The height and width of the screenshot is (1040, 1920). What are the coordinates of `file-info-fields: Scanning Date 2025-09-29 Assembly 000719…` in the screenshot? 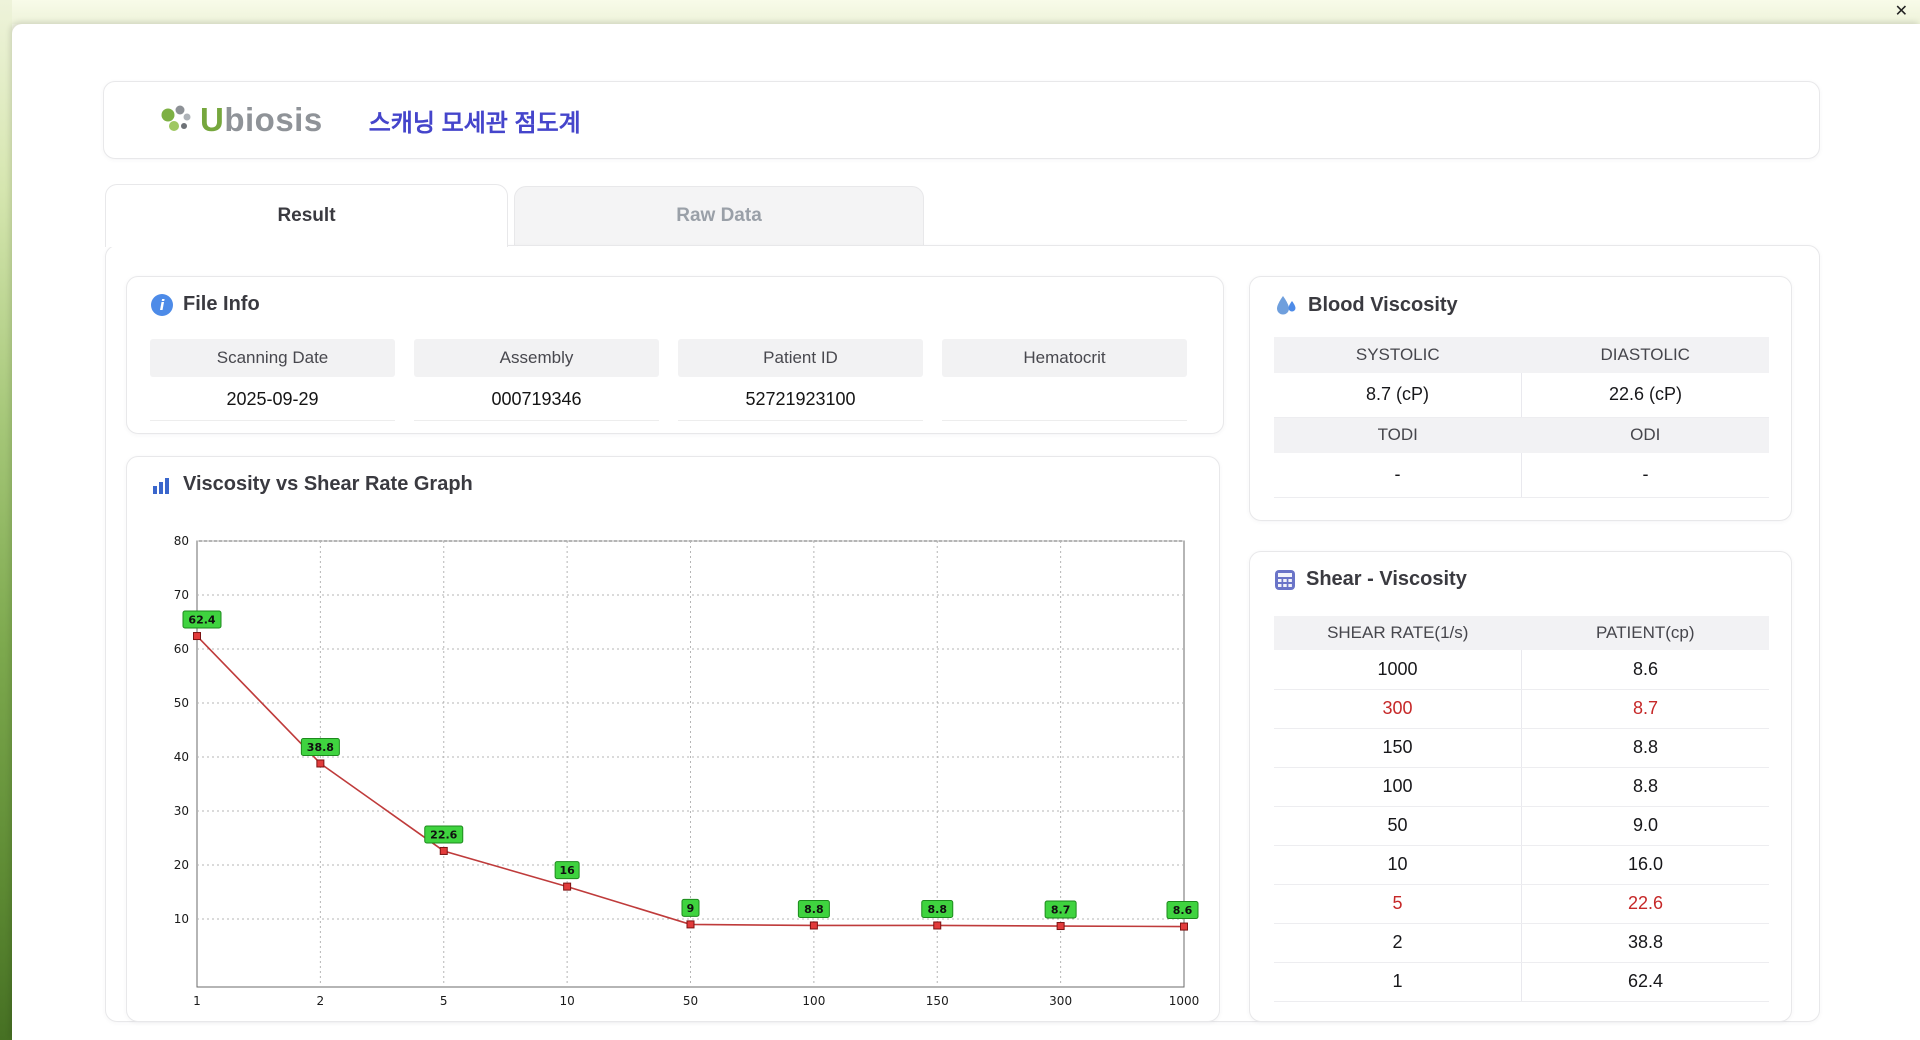 It's located at (668, 380).